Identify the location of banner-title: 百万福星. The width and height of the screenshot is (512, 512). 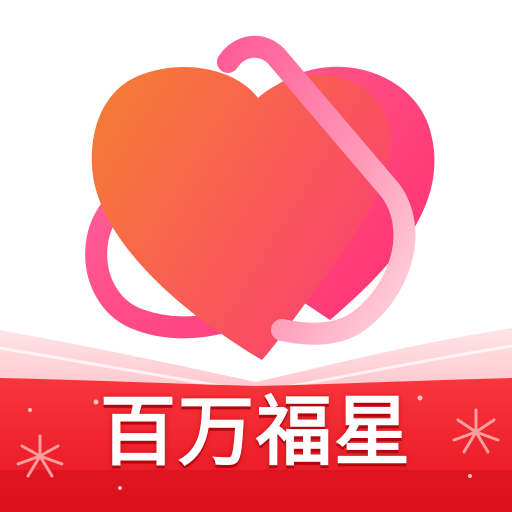
(256, 431).